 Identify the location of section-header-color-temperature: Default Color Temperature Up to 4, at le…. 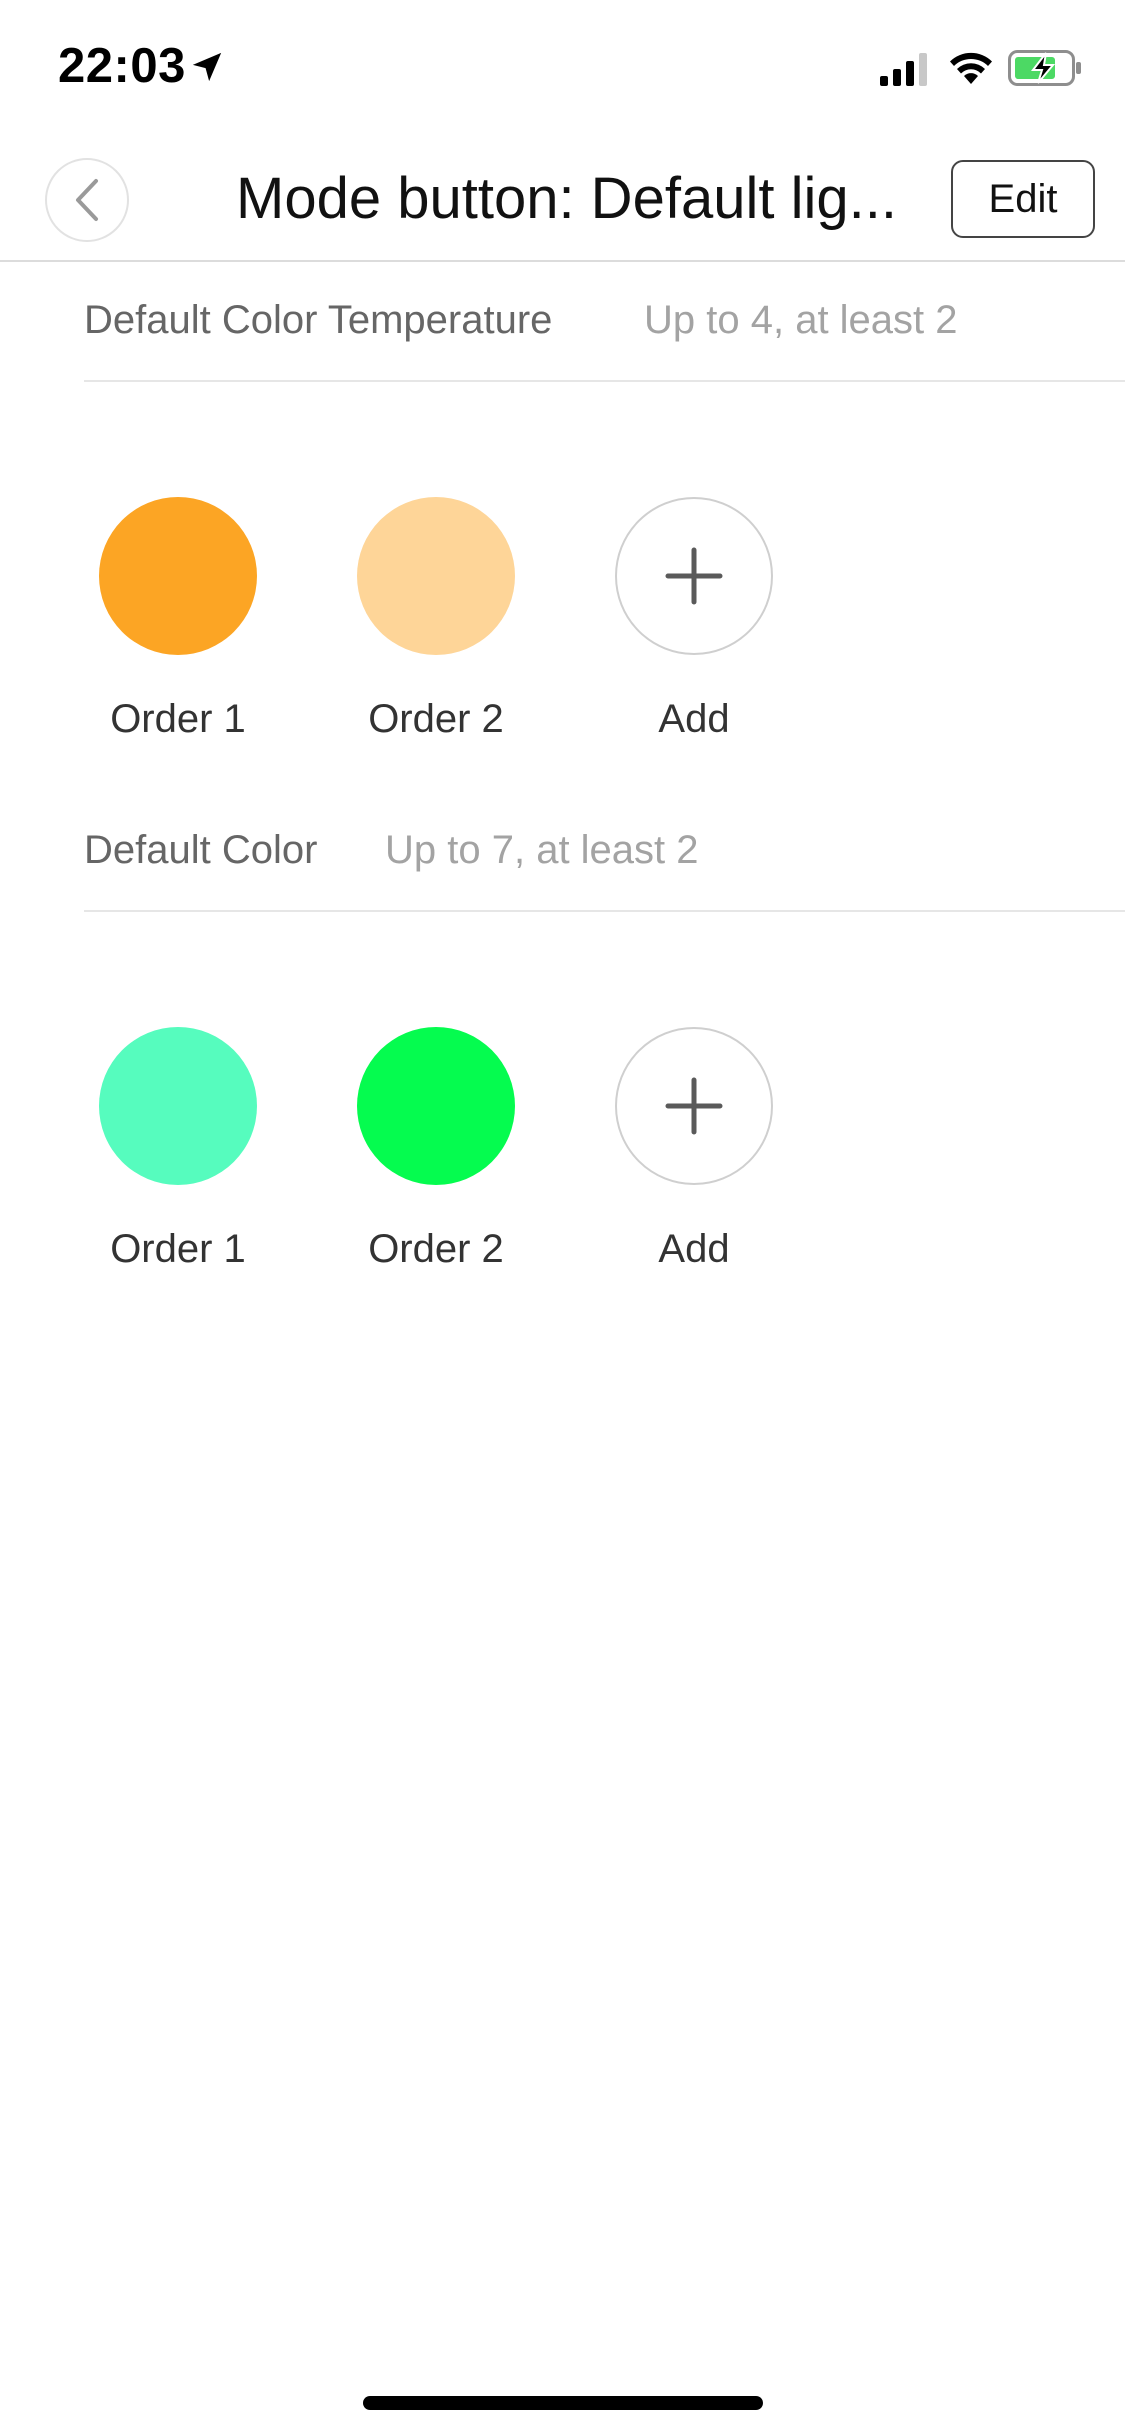
(604, 327).